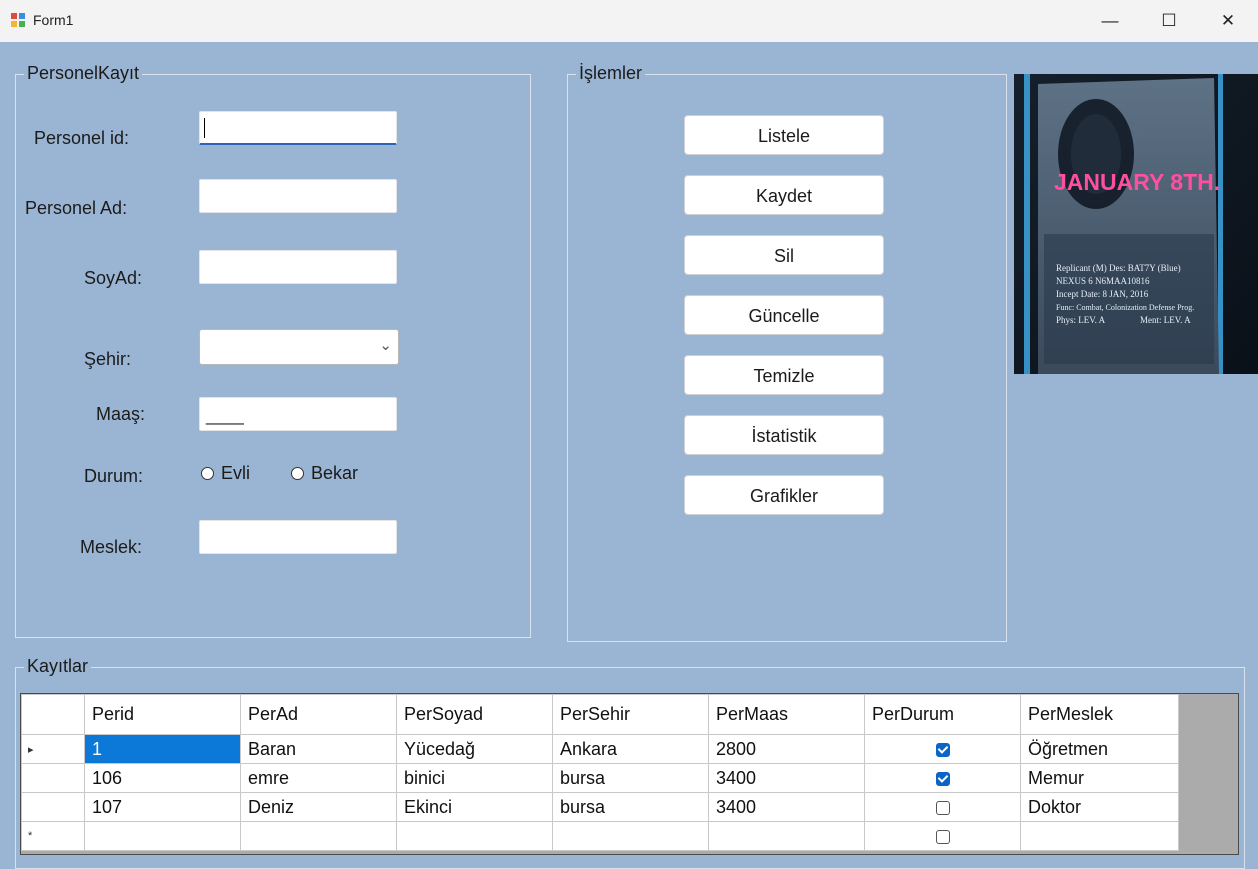 Image resolution: width=1258 pixels, height=869 pixels. What do you see at coordinates (53, 749) in the screenshot?
I see `row-marker: ▸` at bounding box center [53, 749].